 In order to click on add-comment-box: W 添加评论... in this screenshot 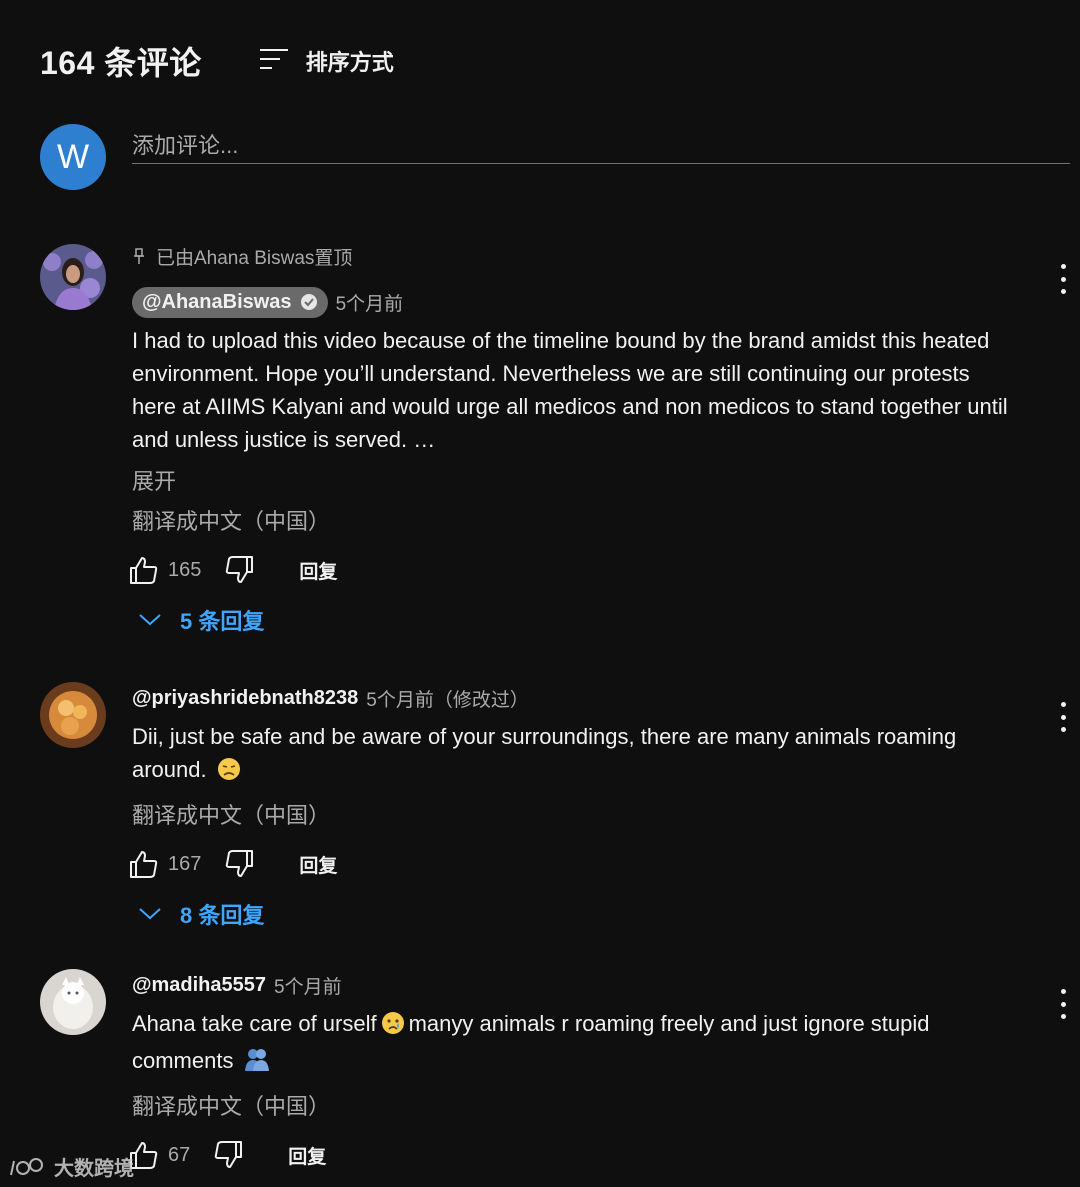, I will do `click(555, 159)`.